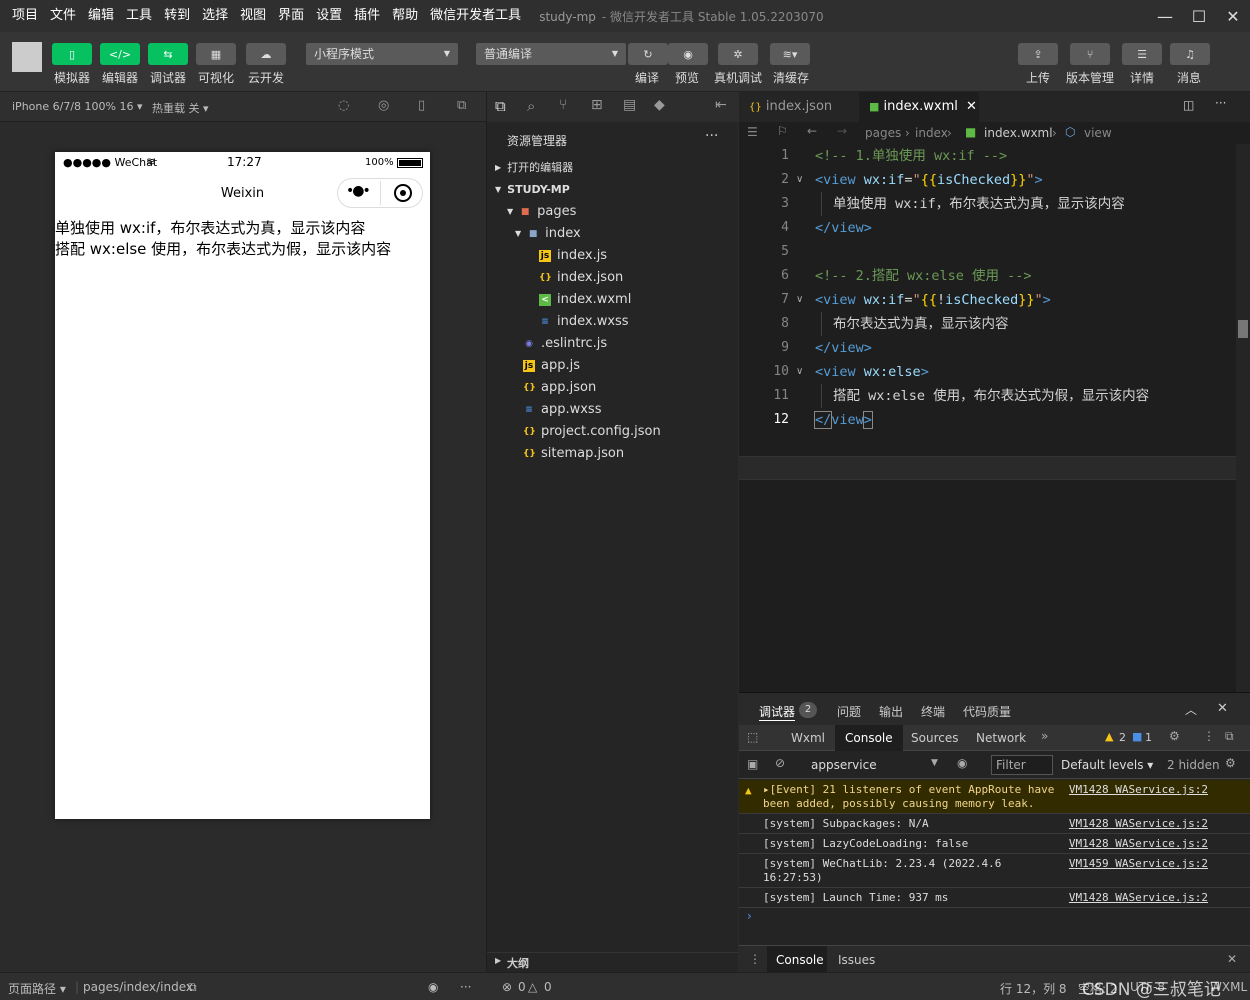 This screenshot has height=1000, width=1250. Describe the element at coordinates (1107, 765) in the screenshot. I see `levels-select: Default levels ▾` at that location.